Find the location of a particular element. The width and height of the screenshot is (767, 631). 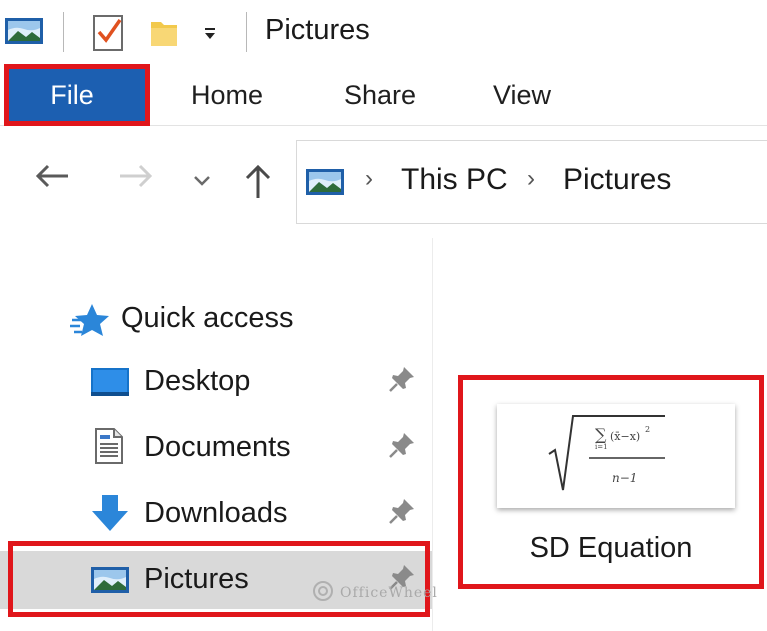

sidebar-item-label: Desktop is located at coordinates (197, 381).